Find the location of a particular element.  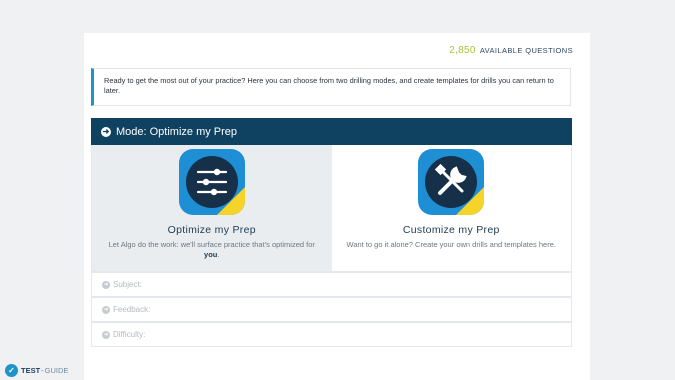

mode-label: Mode: Optimize my Prep is located at coordinates (177, 131).